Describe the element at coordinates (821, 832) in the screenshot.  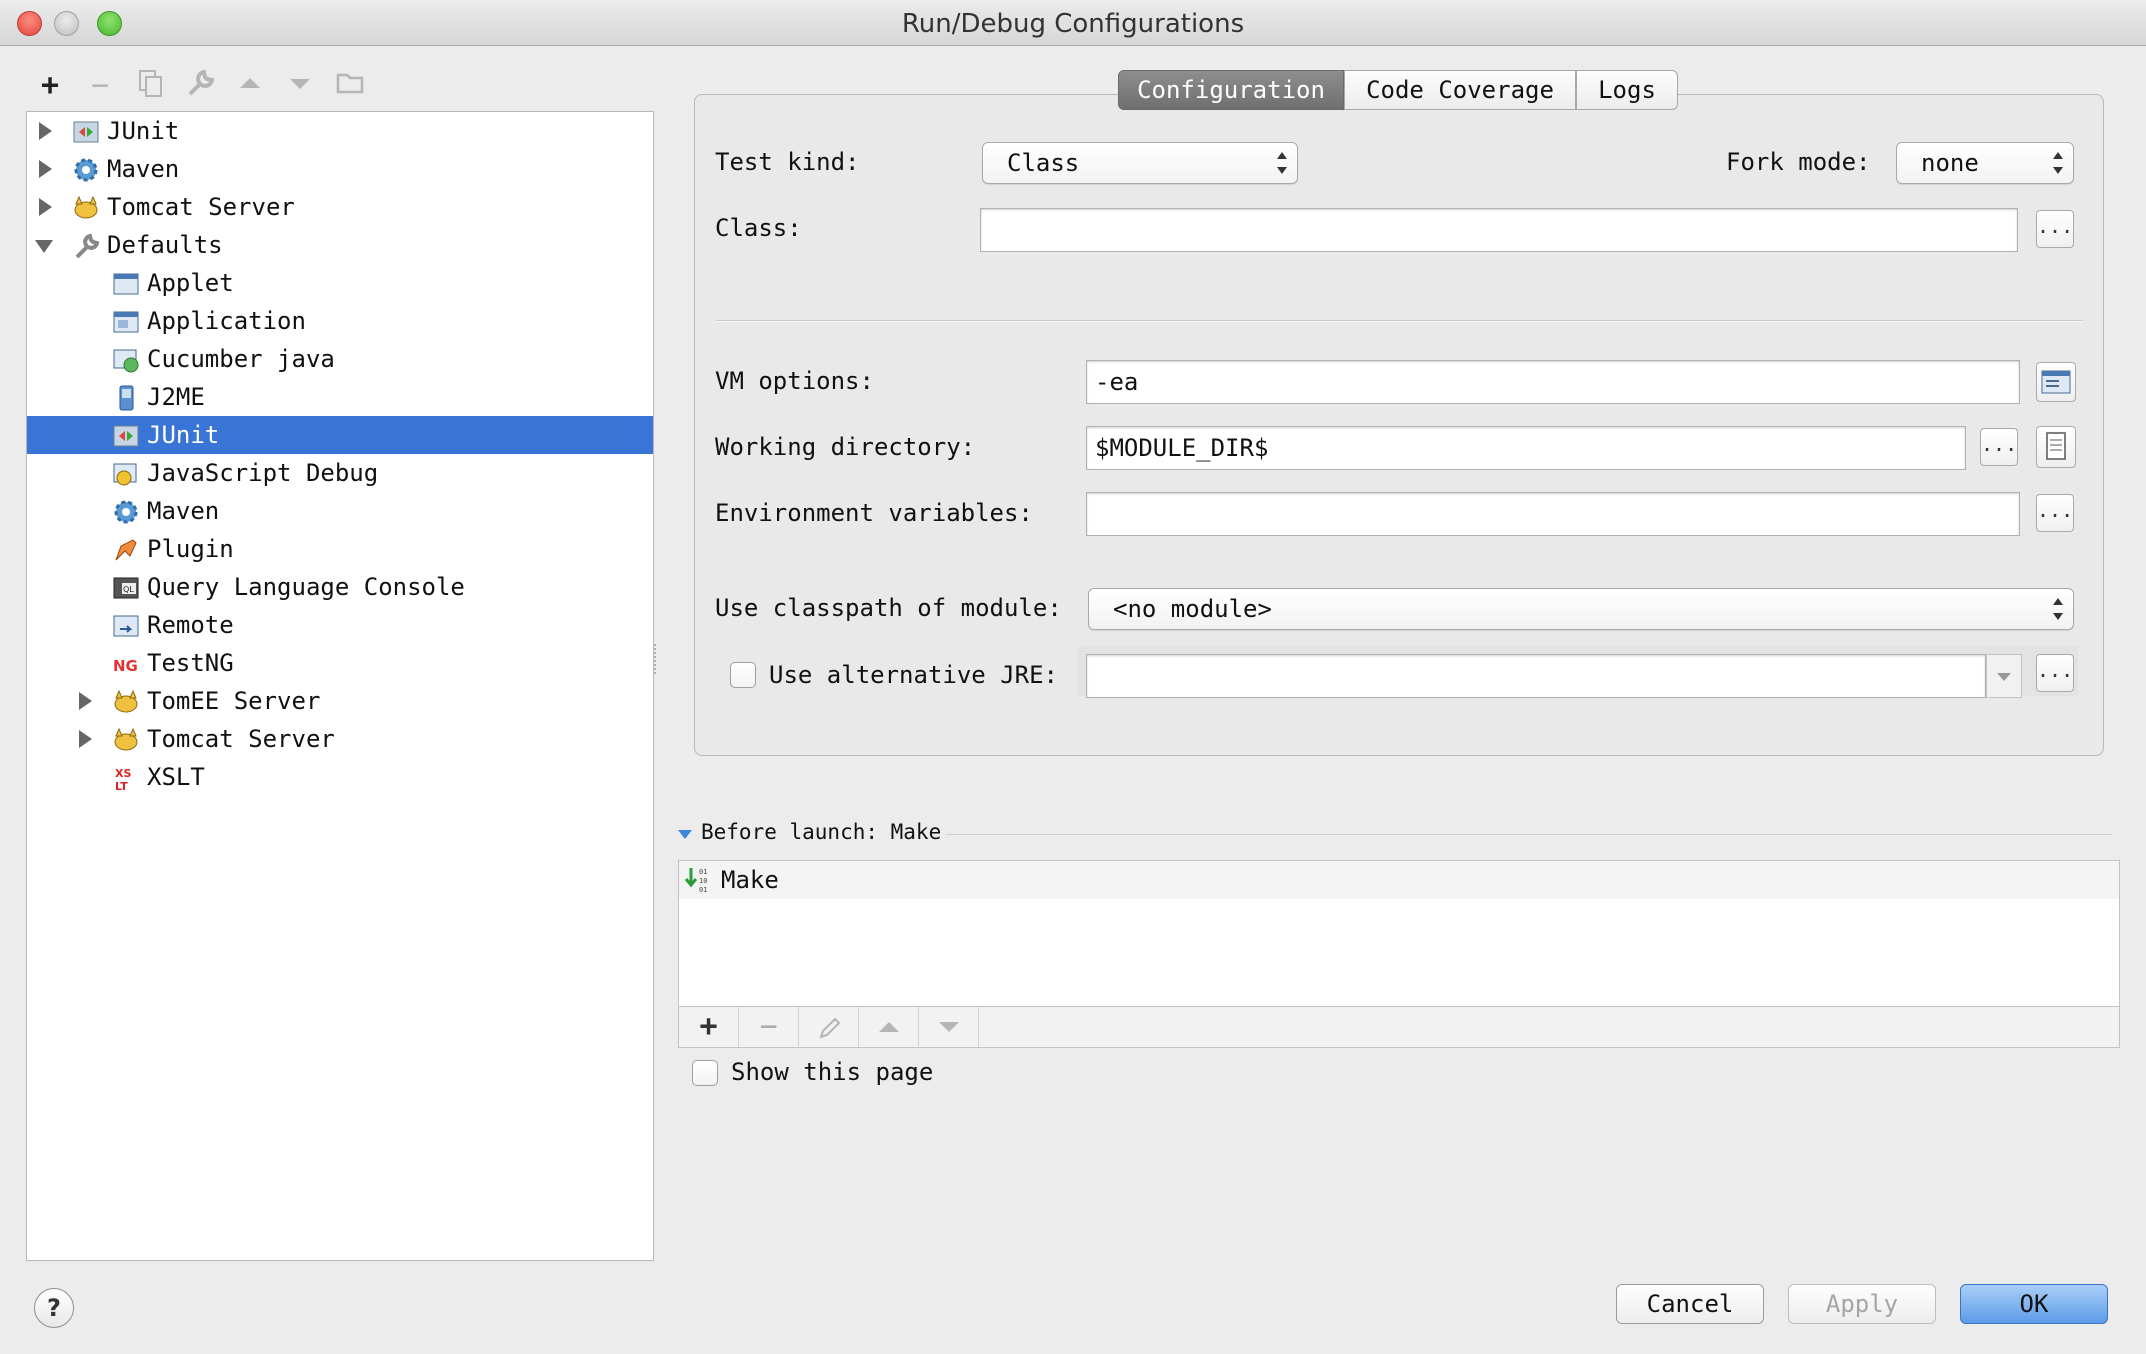
I see `before-launch-header: Before launch: Make` at that location.